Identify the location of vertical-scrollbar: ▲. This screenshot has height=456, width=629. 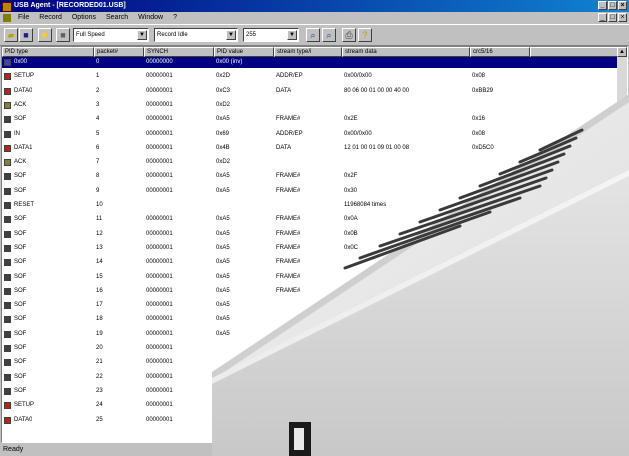
(622, 244).